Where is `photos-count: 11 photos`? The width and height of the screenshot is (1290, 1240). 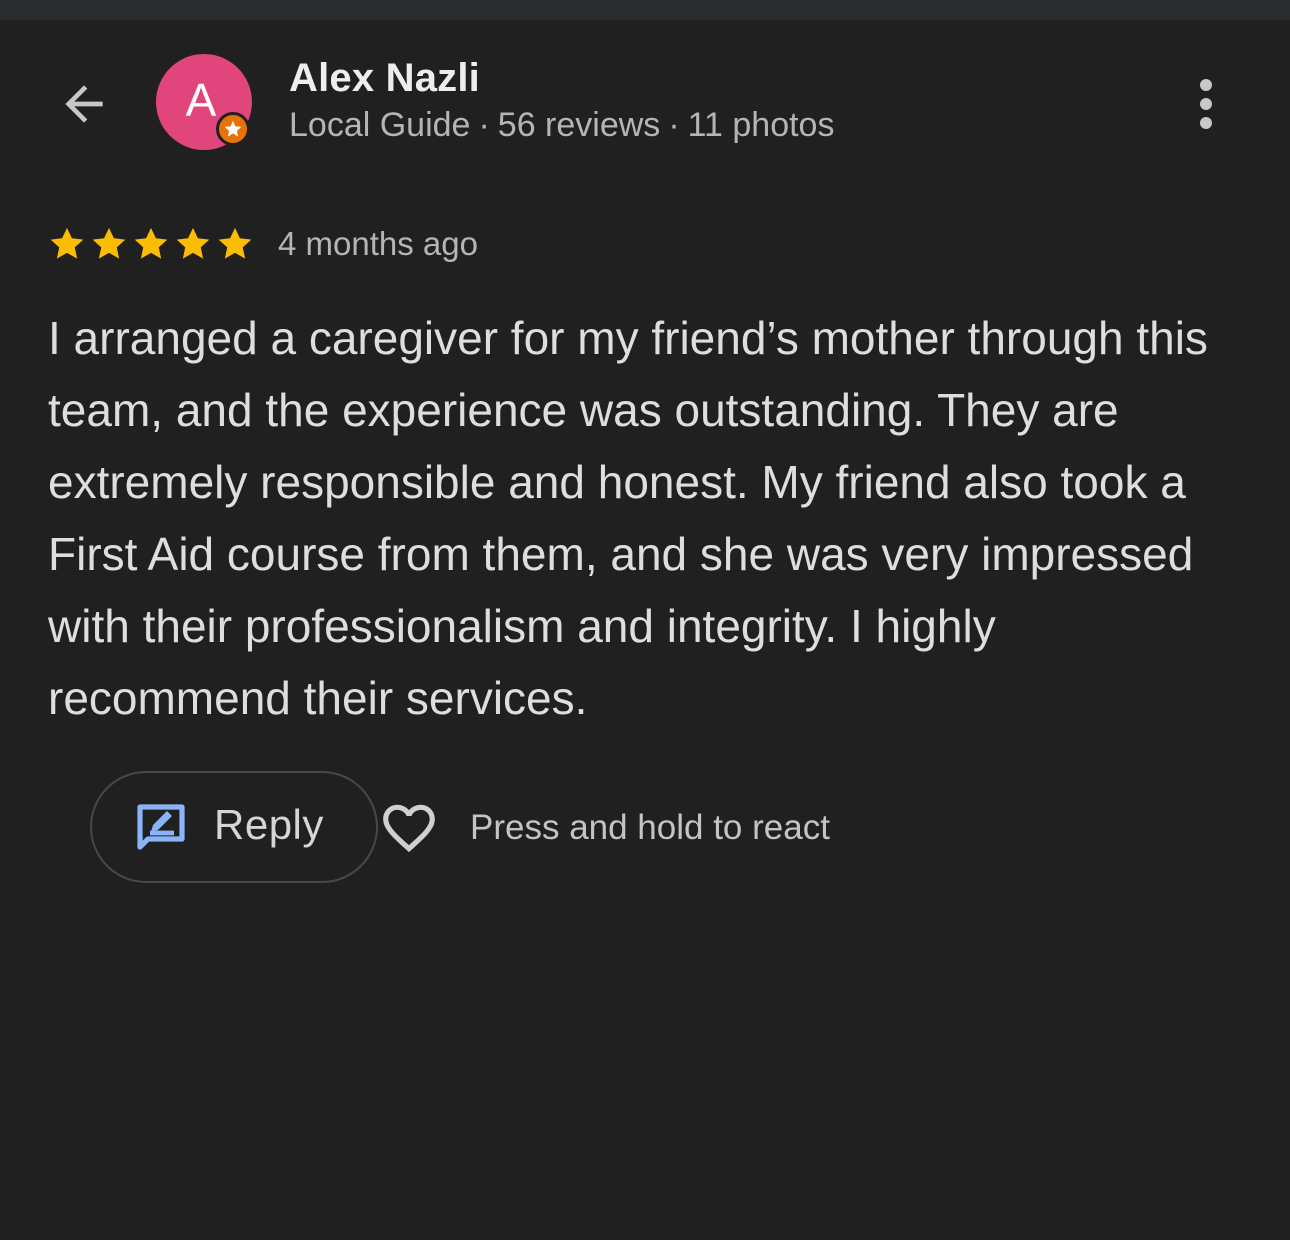
photos-count: 11 photos is located at coordinates (761, 125).